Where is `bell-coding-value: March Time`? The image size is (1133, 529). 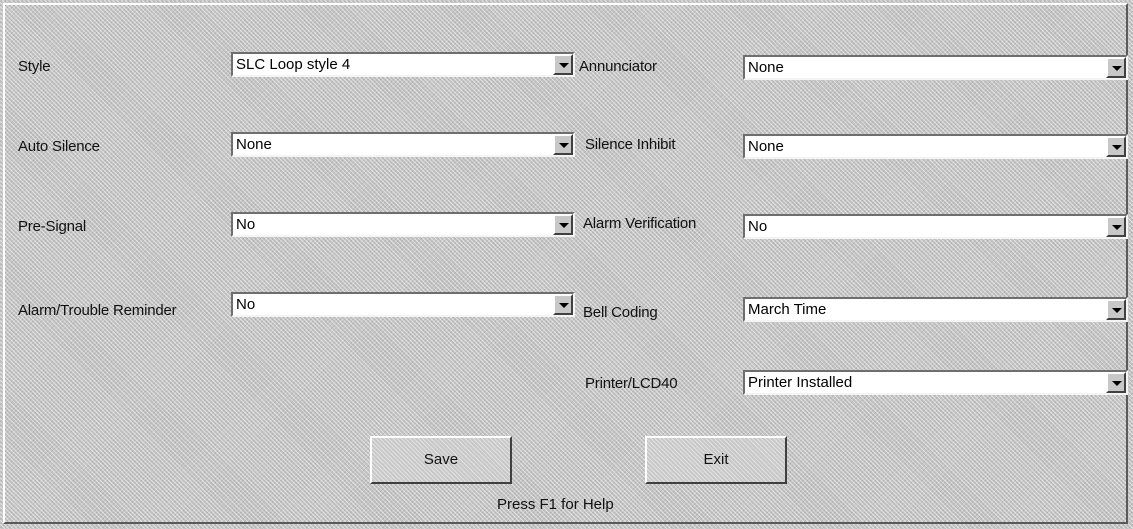 bell-coding-value: March Time is located at coordinates (787, 309).